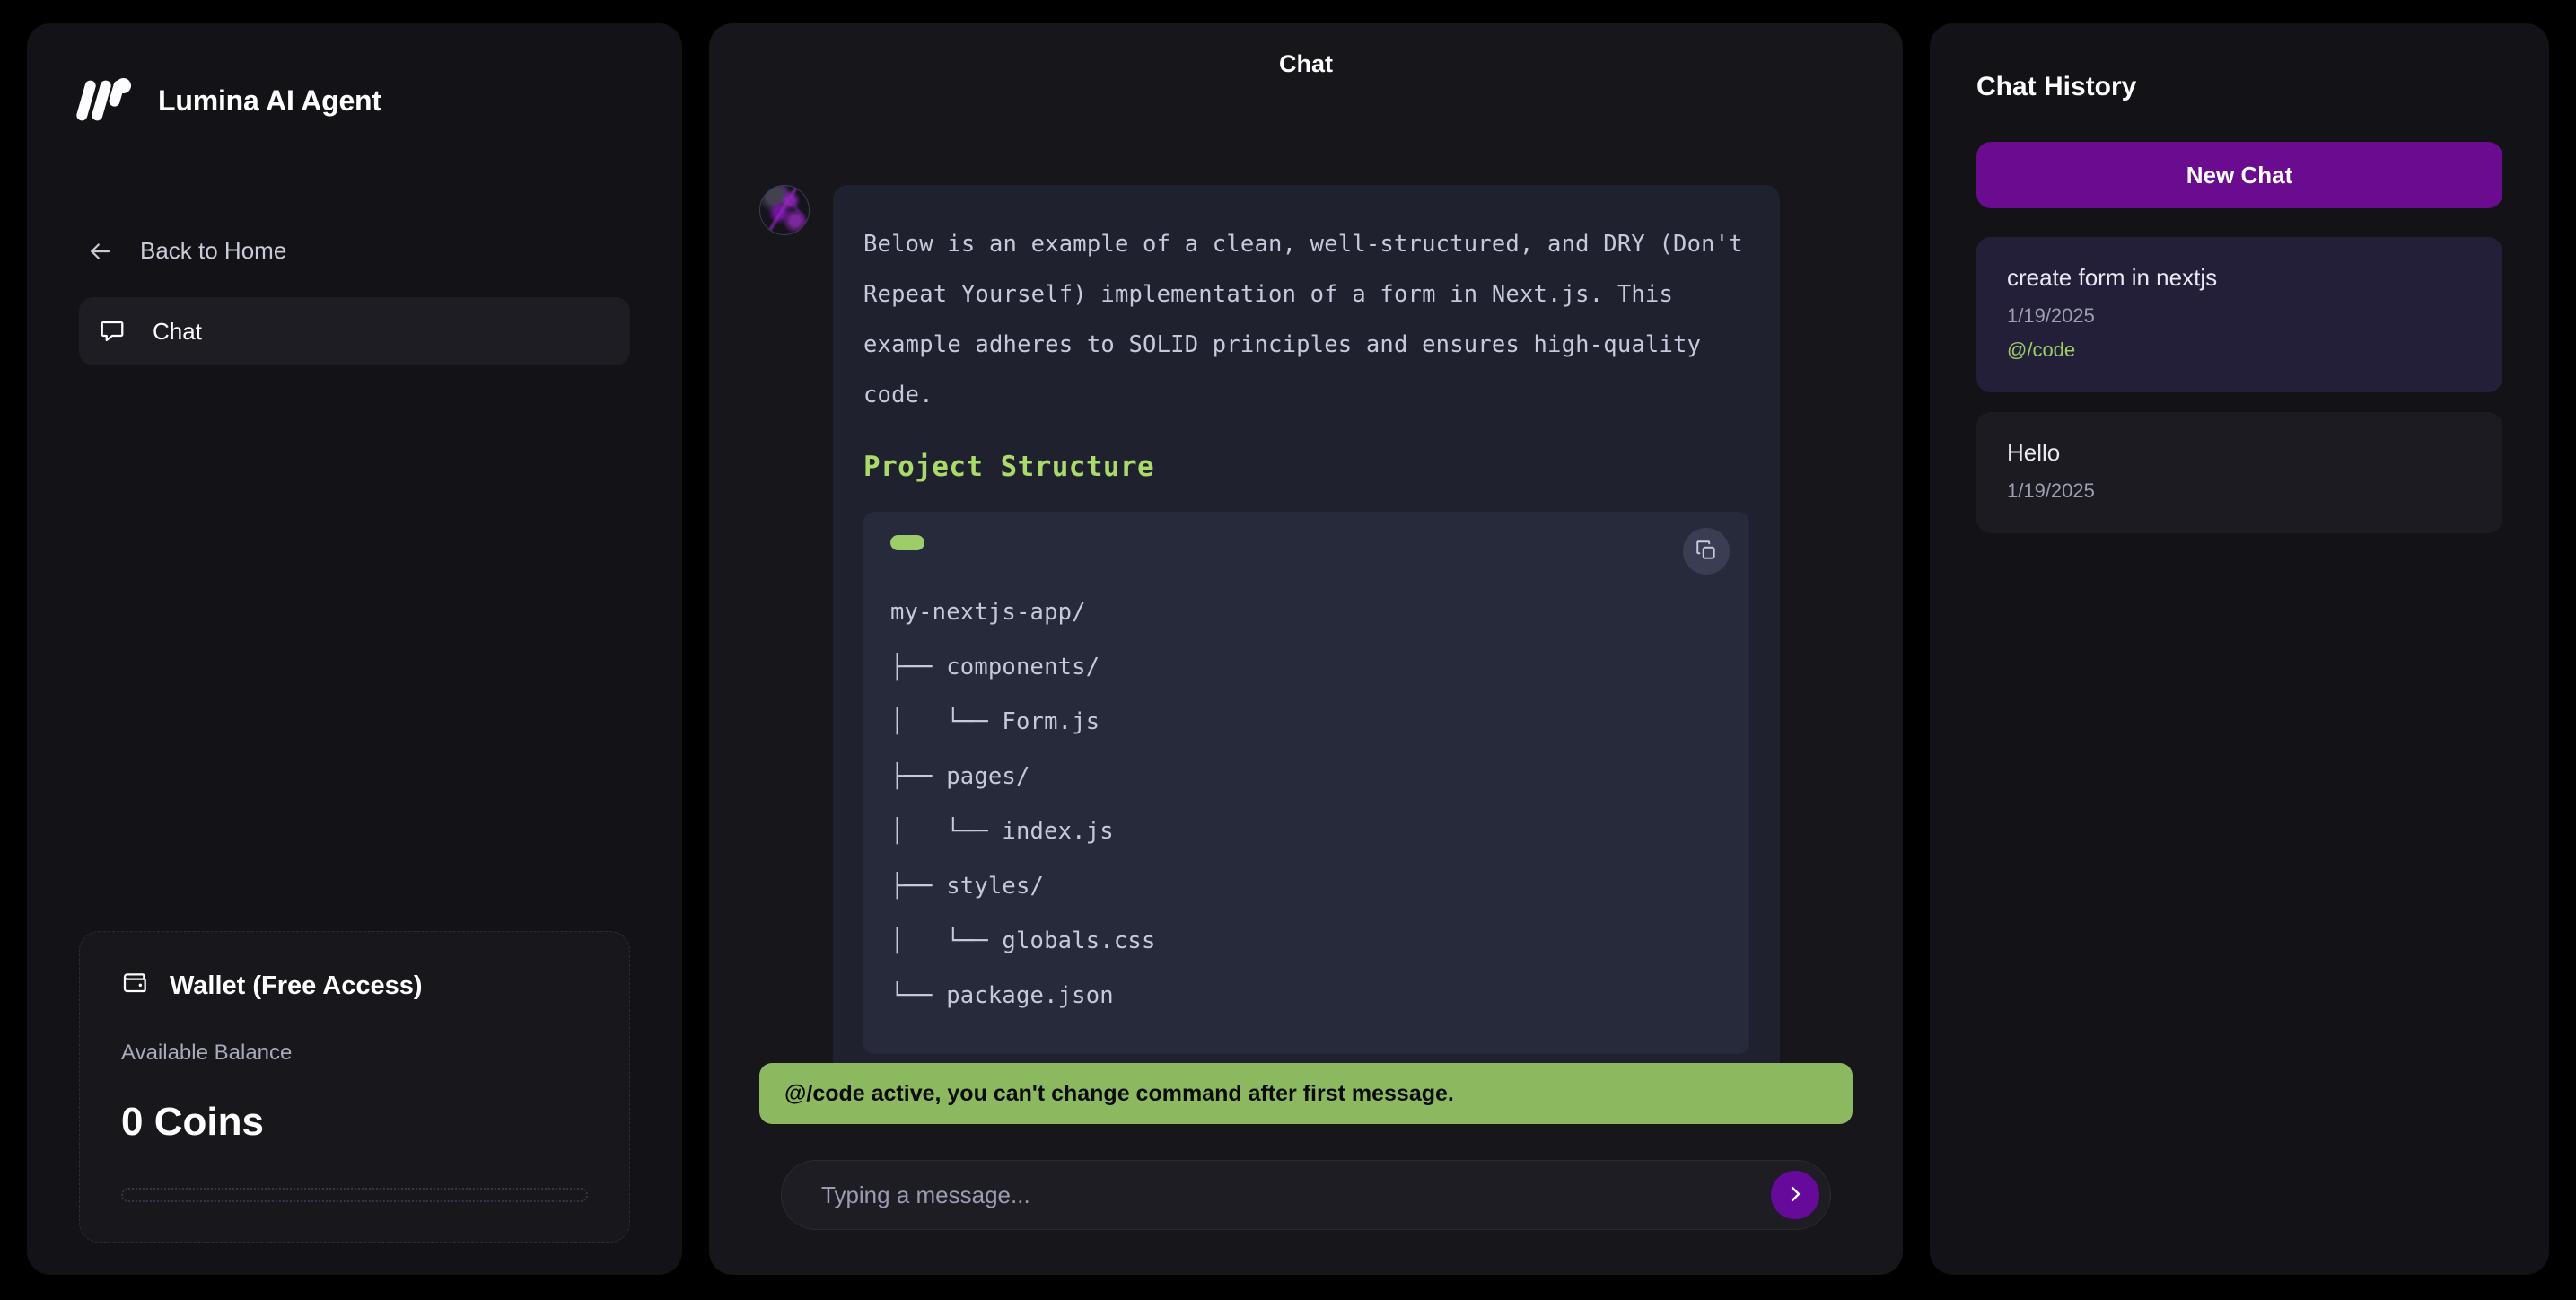 The height and width of the screenshot is (1300, 2576). Describe the element at coordinates (354, 331) in the screenshot. I see `sidebar-item-chat: Chat` at that location.